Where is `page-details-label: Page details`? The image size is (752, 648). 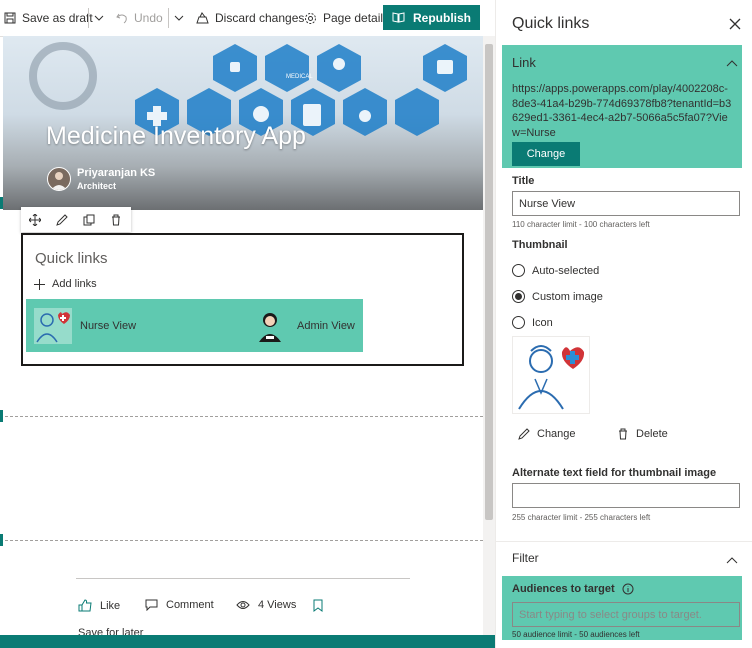
page-details-label: Page details is located at coordinates (356, 18).